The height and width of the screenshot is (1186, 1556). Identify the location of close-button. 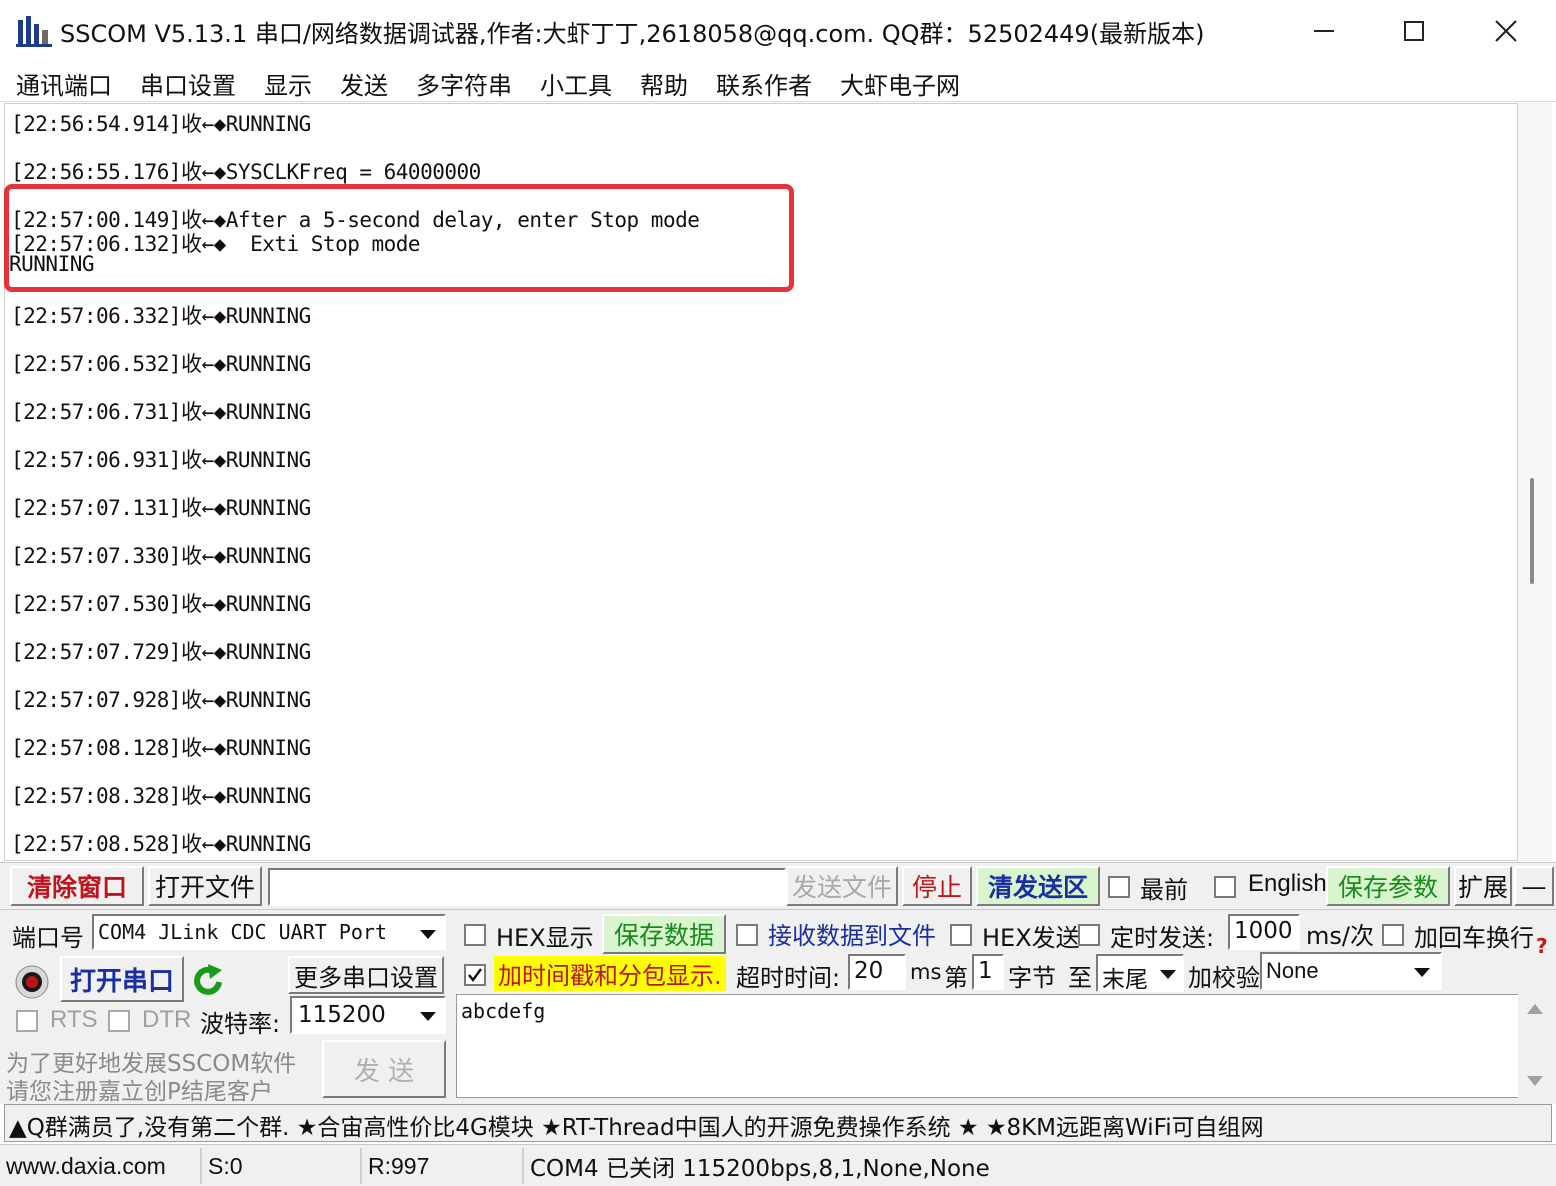
(1506, 31).